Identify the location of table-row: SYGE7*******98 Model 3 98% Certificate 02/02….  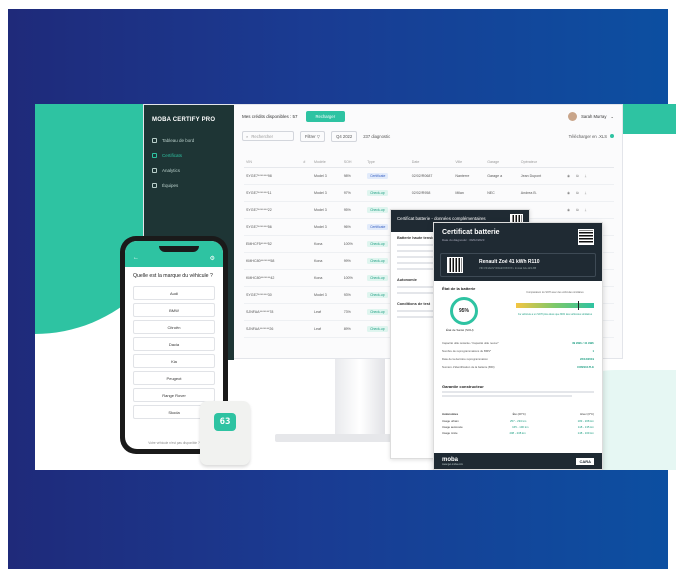
(429, 176).